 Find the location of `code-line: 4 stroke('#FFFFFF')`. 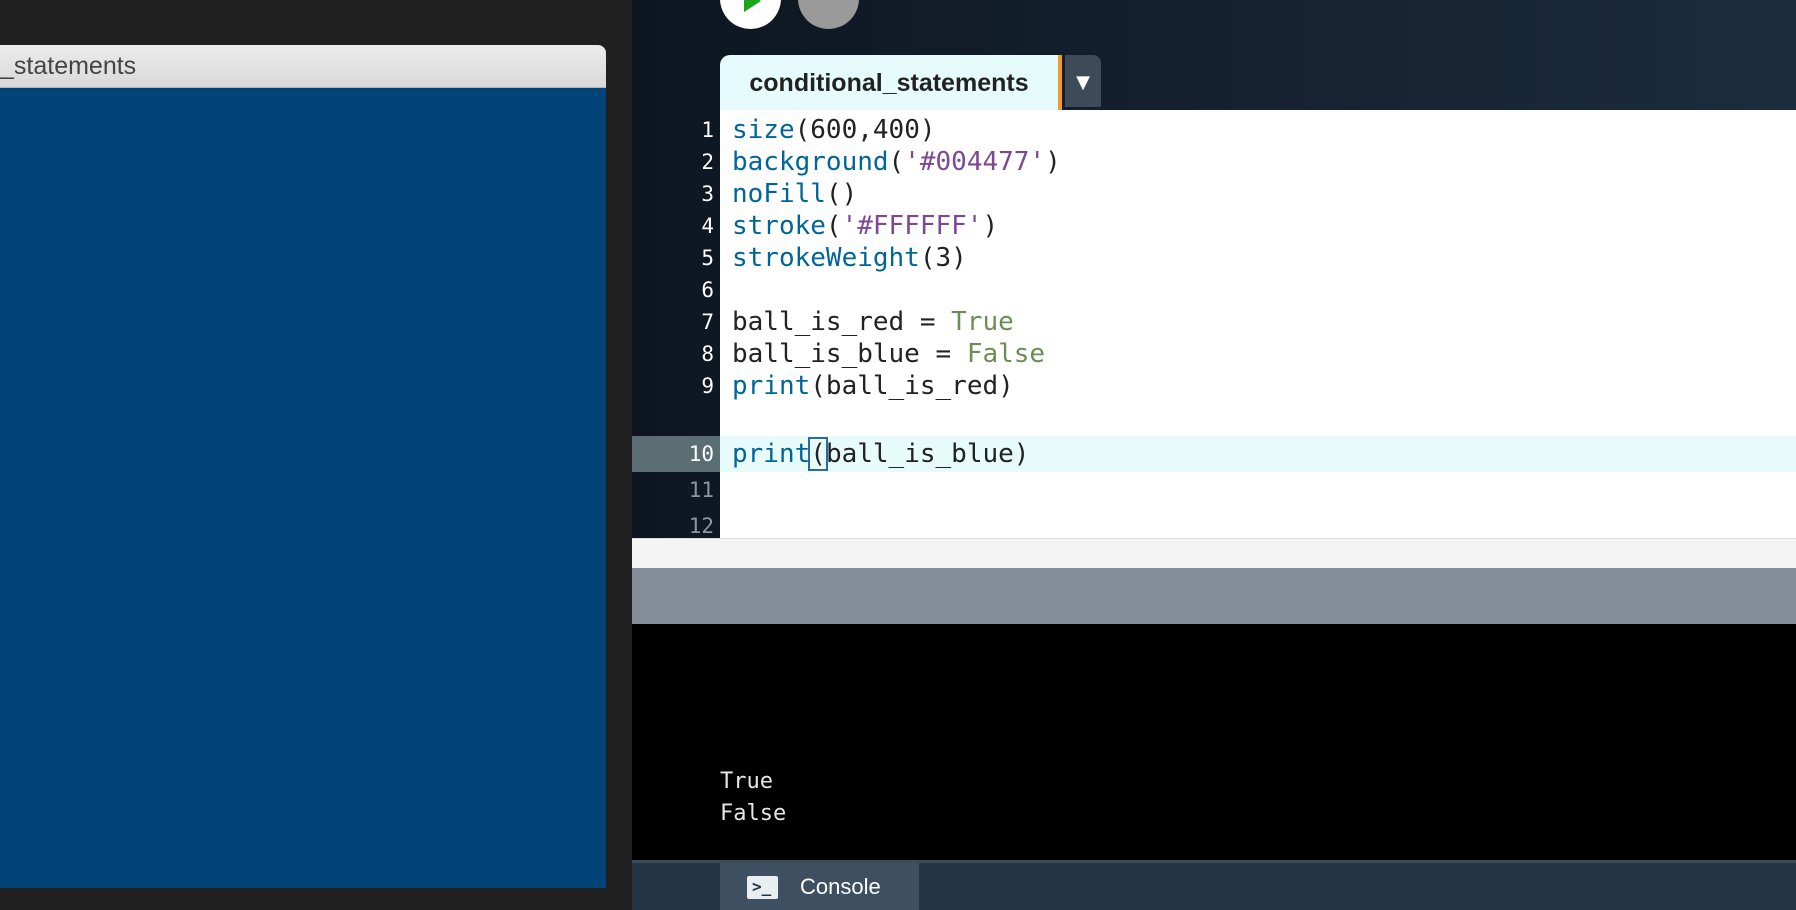

code-line: 4 stroke('#FFFFFF') is located at coordinates (1214, 226).